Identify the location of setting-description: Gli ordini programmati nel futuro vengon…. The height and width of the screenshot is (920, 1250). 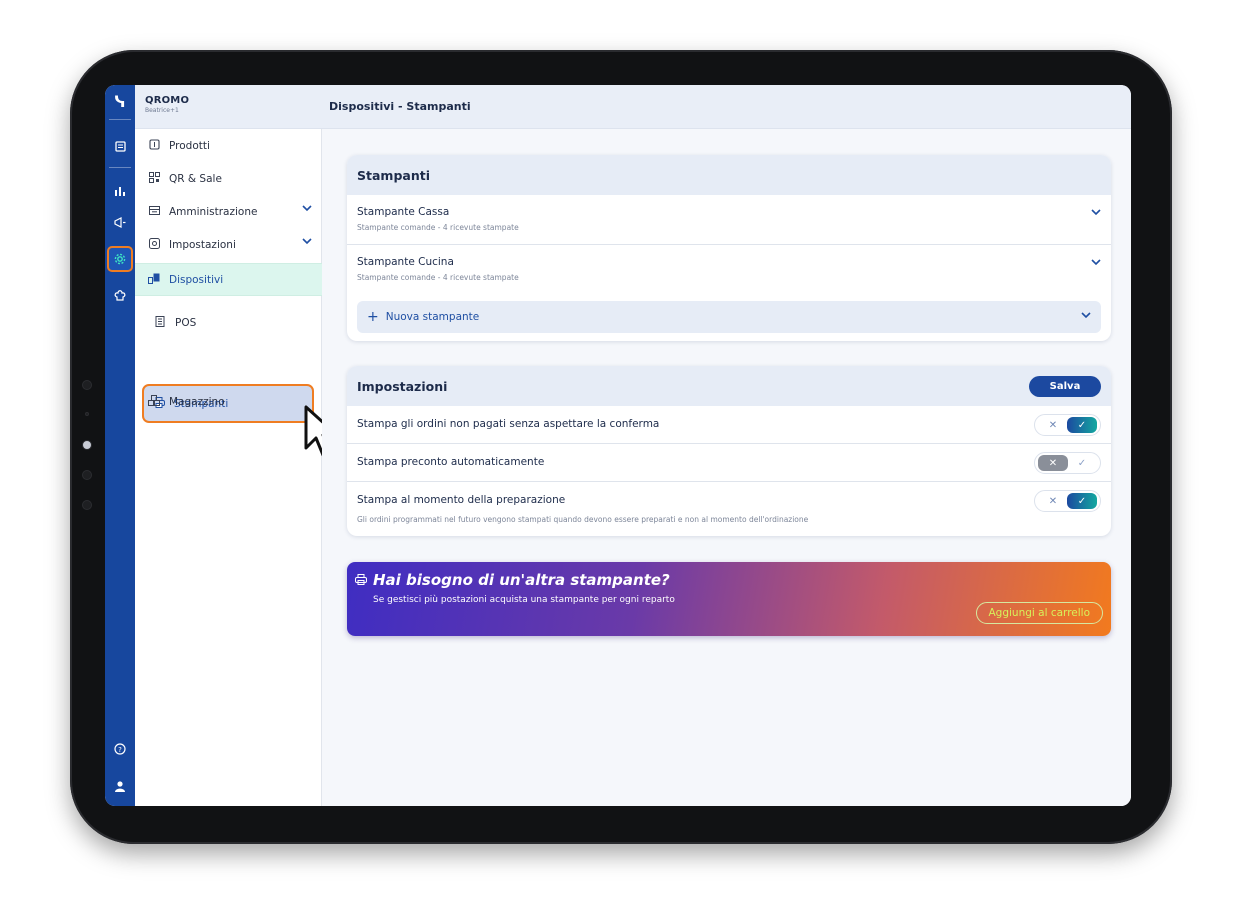
(583, 519).